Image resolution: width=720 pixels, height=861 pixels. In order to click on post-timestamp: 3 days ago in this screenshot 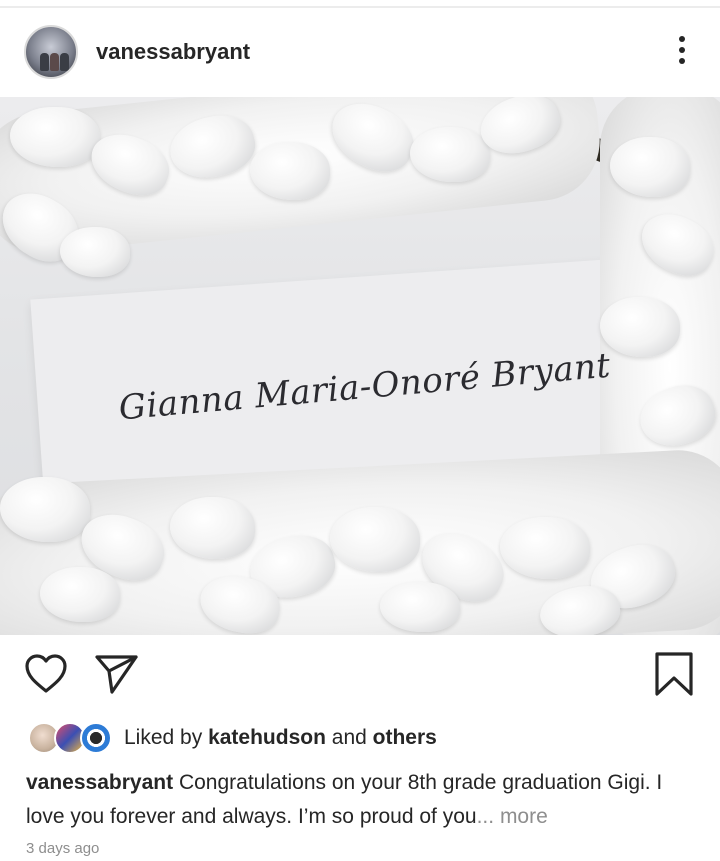, I will do `click(63, 848)`.